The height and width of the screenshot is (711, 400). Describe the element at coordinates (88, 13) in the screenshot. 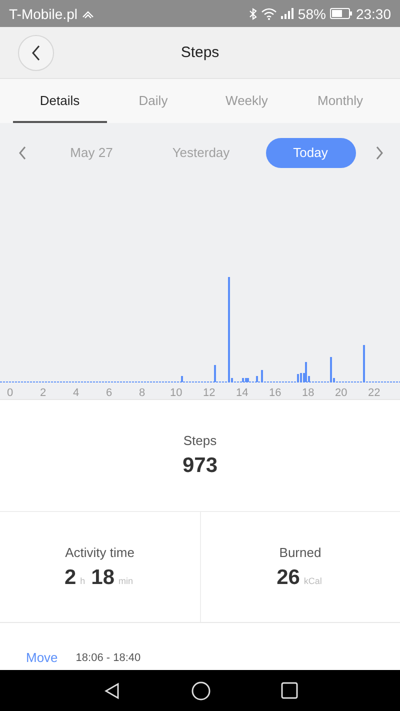

I see `upload-icon` at that location.